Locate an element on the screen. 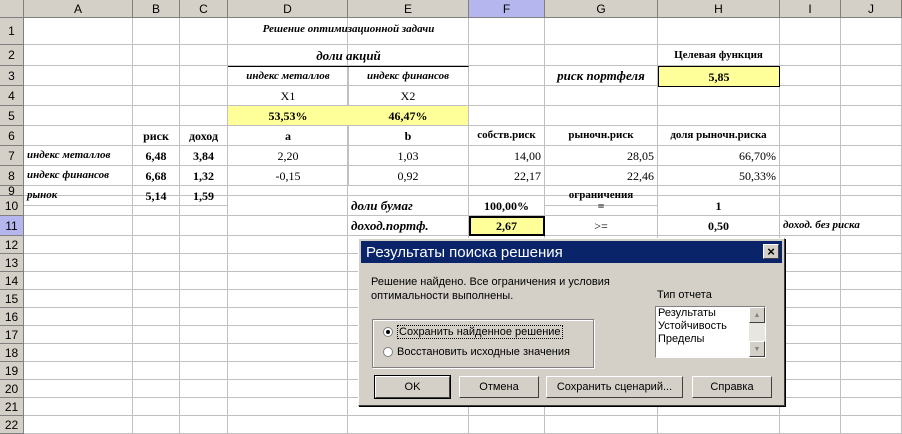  row-header-2: 2 is located at coordinates (12, 55).